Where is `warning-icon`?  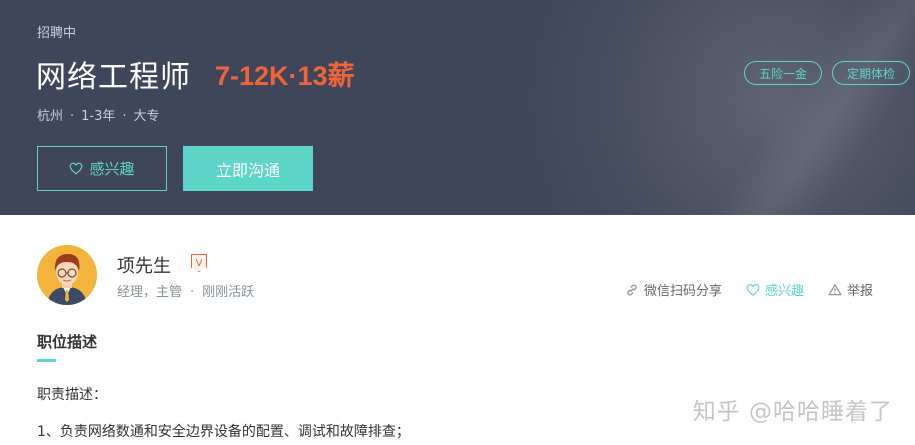 warning-icon is located at coordinates (835, 289).